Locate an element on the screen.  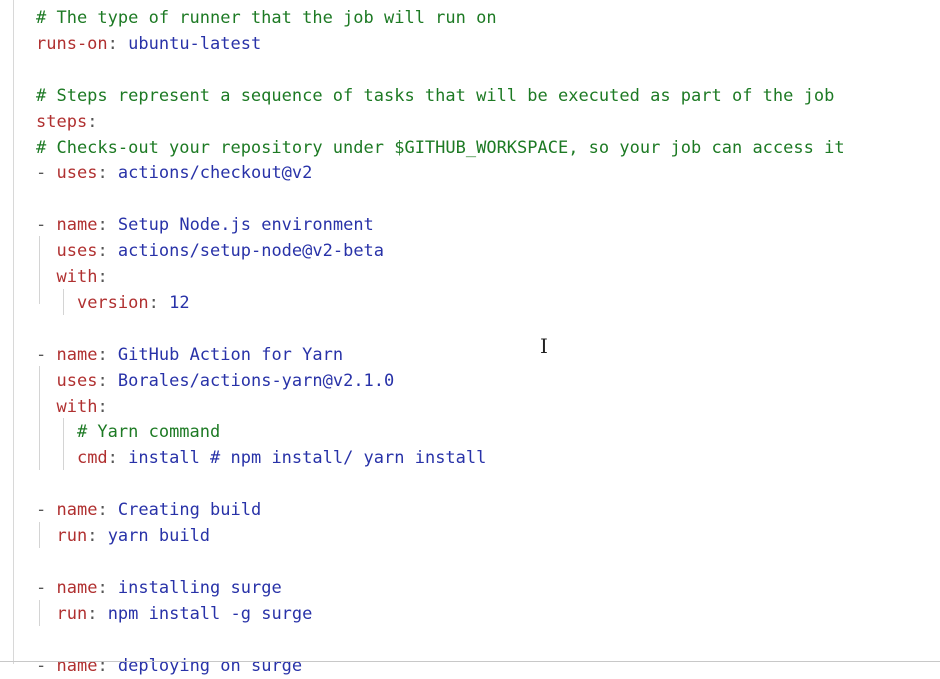
code-value: 12 is located at coordinates (179, 302).